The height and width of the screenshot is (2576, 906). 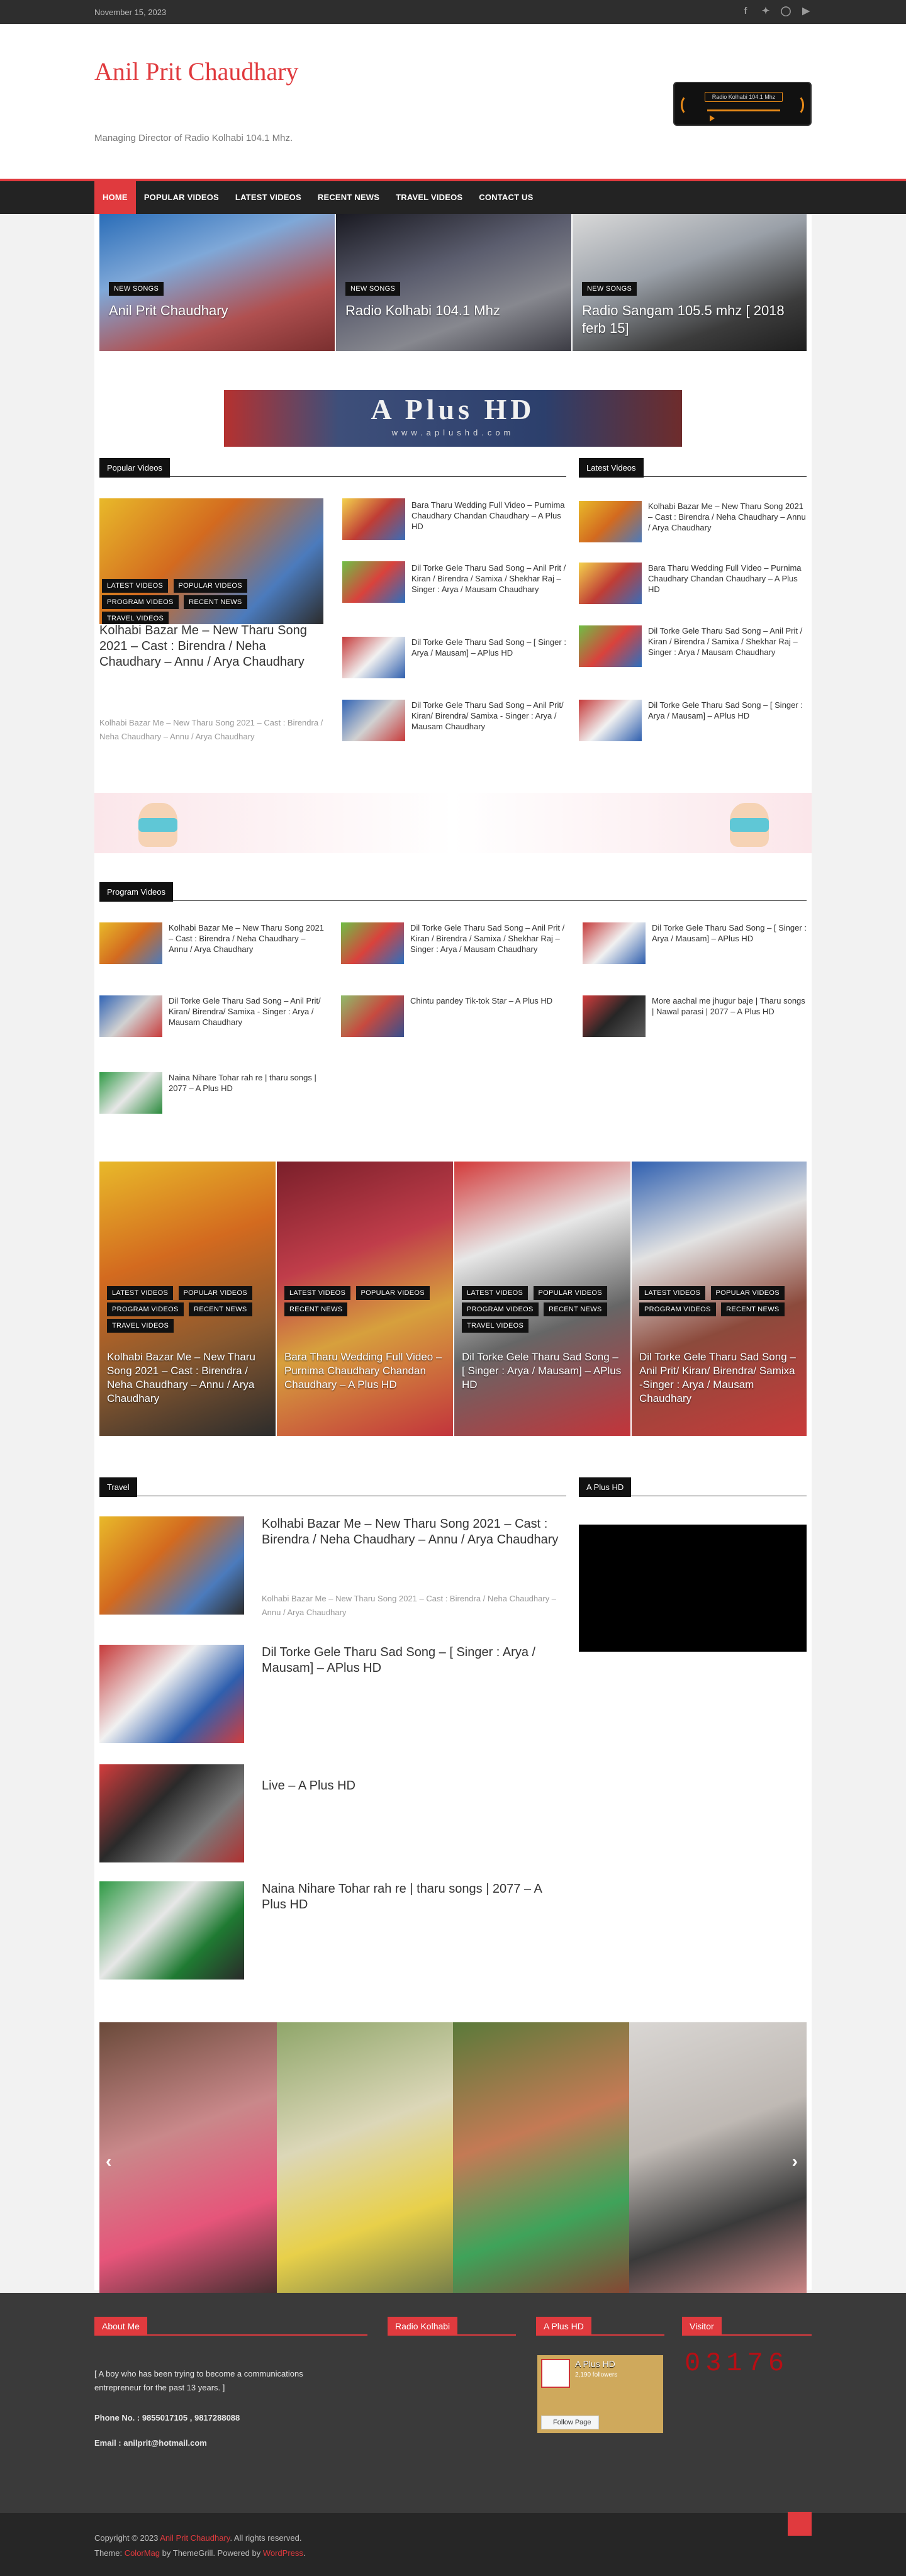 I want to click on nav-popular-videos: POPULAR VIDEOS, so click(x=181, y=197).